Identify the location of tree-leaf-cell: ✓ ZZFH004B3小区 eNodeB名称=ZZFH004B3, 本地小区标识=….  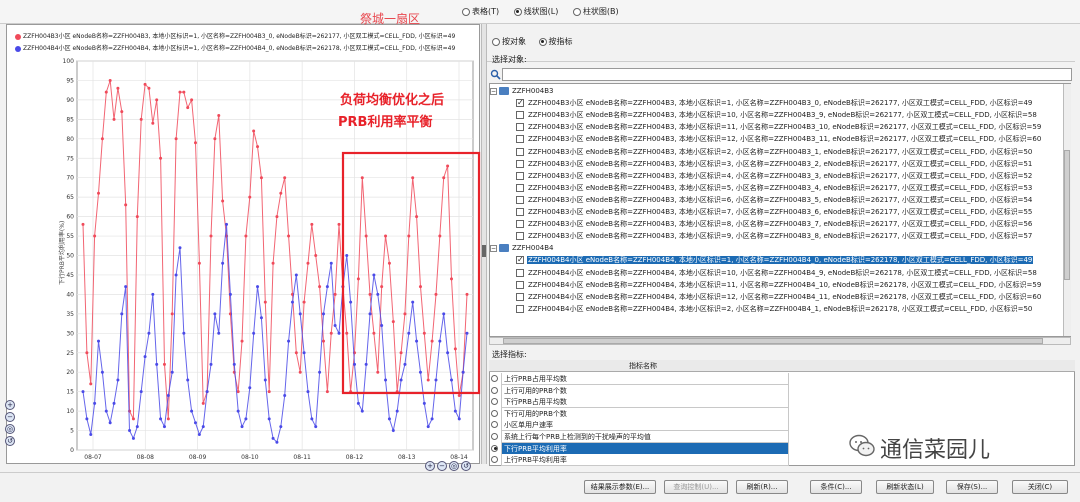
(774, 103).